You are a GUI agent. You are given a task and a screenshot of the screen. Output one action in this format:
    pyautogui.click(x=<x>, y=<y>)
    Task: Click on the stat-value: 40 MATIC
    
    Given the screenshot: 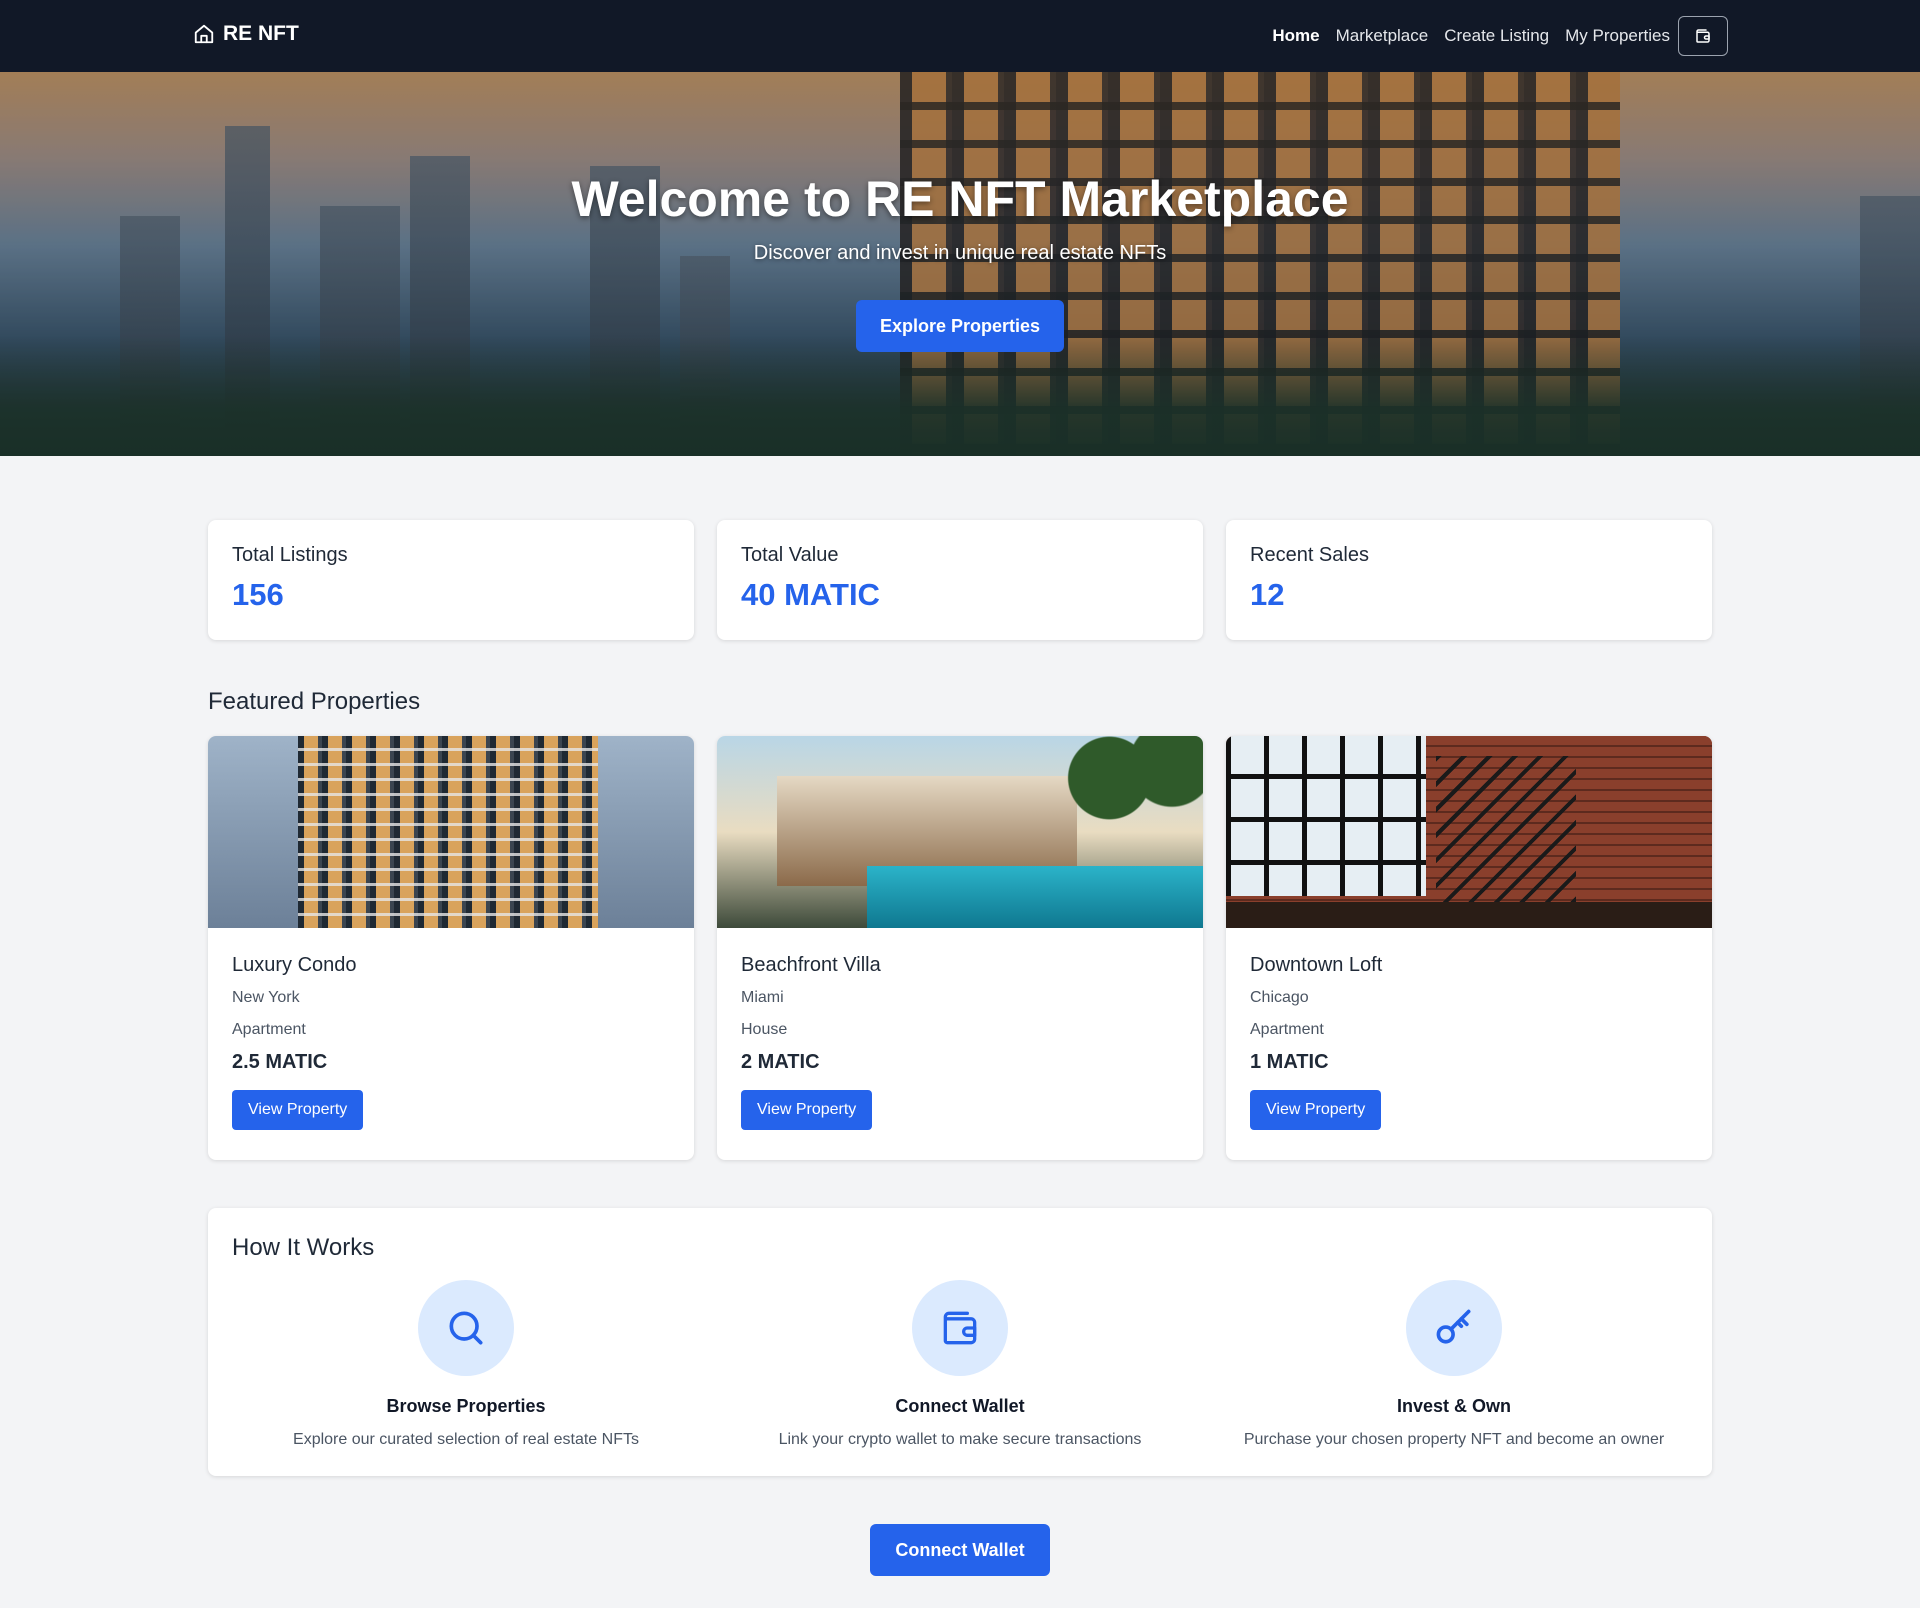 What is the action you would take?
    pyautogui.click(x=810, y=594)
    